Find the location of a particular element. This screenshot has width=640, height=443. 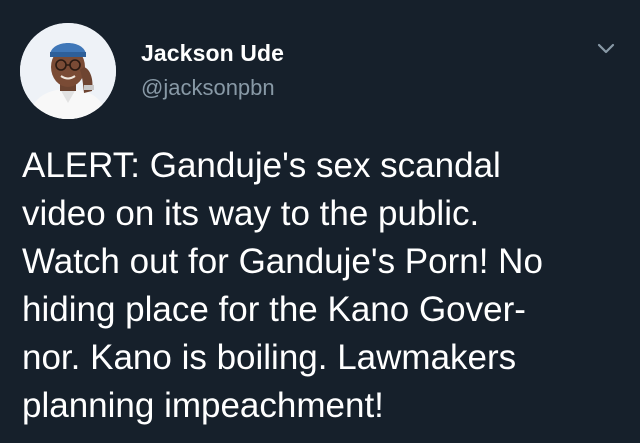

tweet-text-line: Watch out for Ganduje's Porn! No is located at coordinates (282, 261).